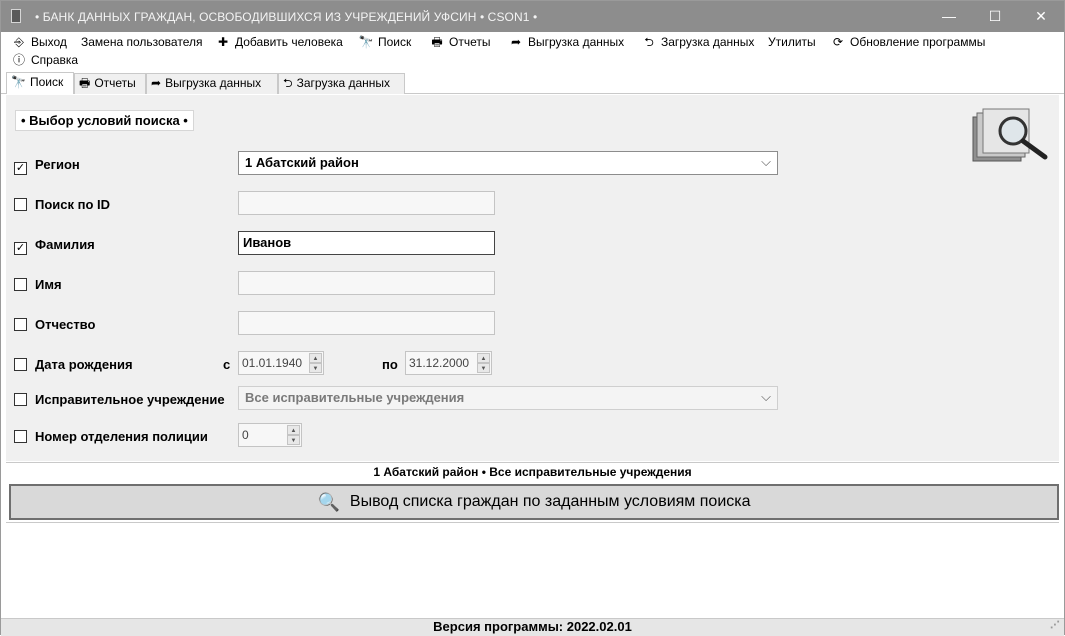 The height and width of the screenshot is (636, 1065). I want to click on menu-update-label: Обновление программы, so click(918, 42).